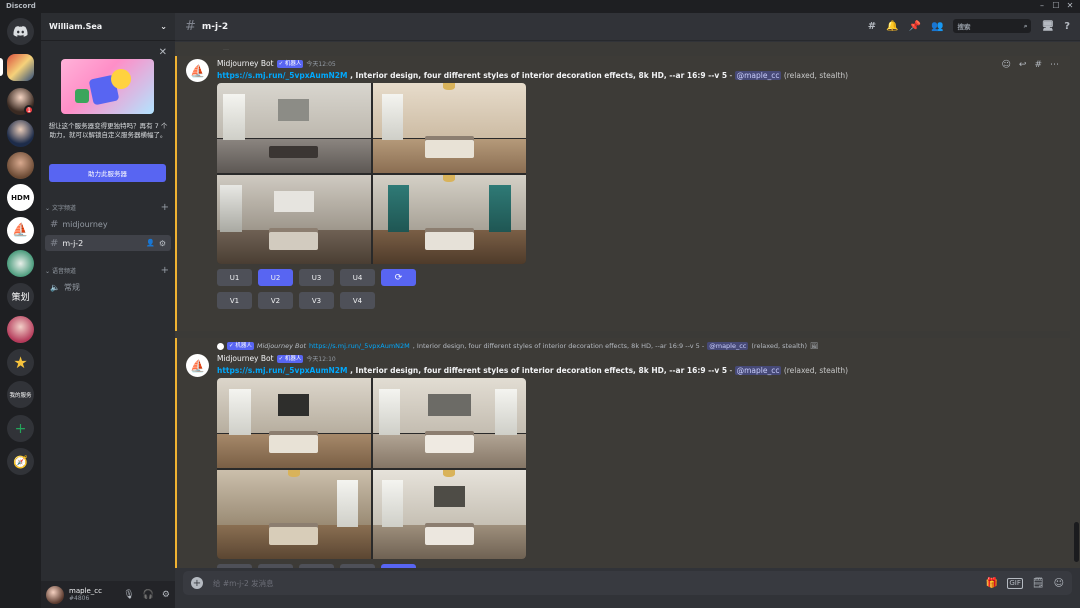 This screenshot has width=1080, height=608. I want to click on minimize-button: –, so click(1042, 5).